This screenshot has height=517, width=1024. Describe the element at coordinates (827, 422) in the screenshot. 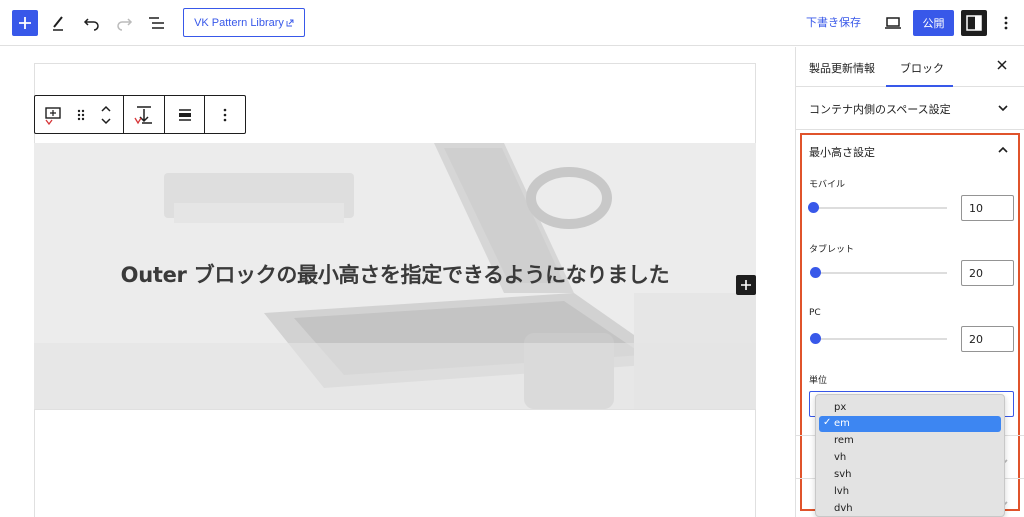

I see `checkmark-icon: ✓` at that location.